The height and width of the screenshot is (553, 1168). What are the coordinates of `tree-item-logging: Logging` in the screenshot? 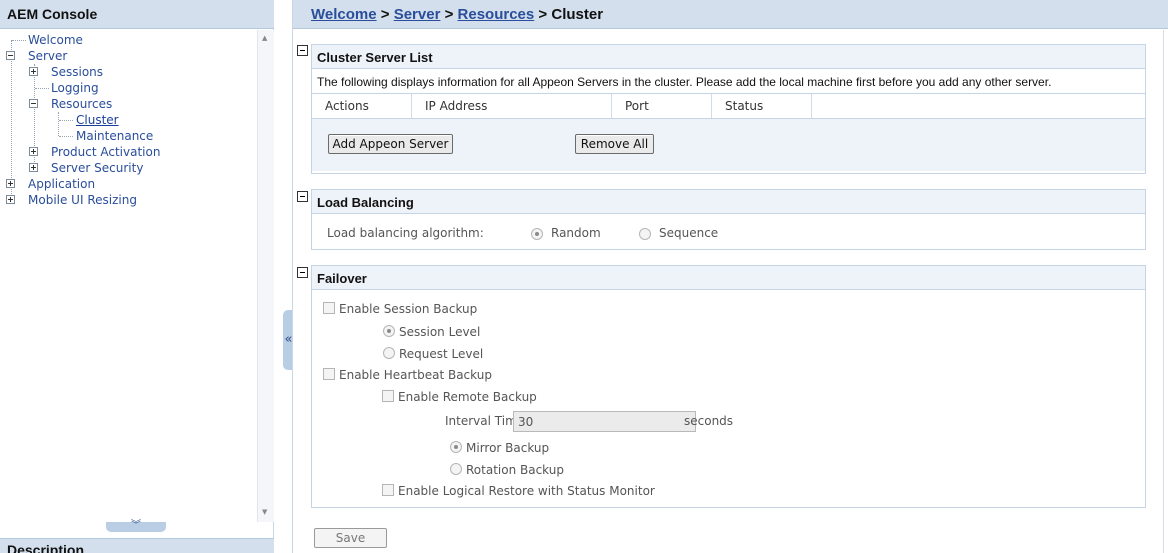 It's located at (75, 88).